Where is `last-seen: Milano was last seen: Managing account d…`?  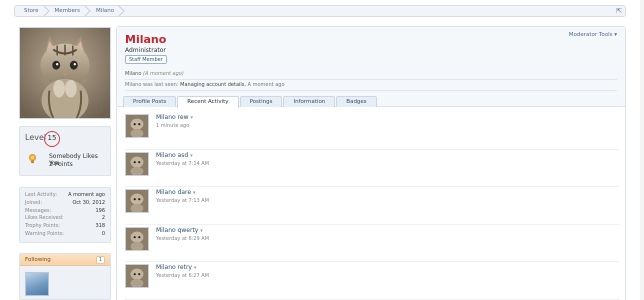 last-seen: Milano was last seen: Managing account d… is located at coordinates (205, 85).